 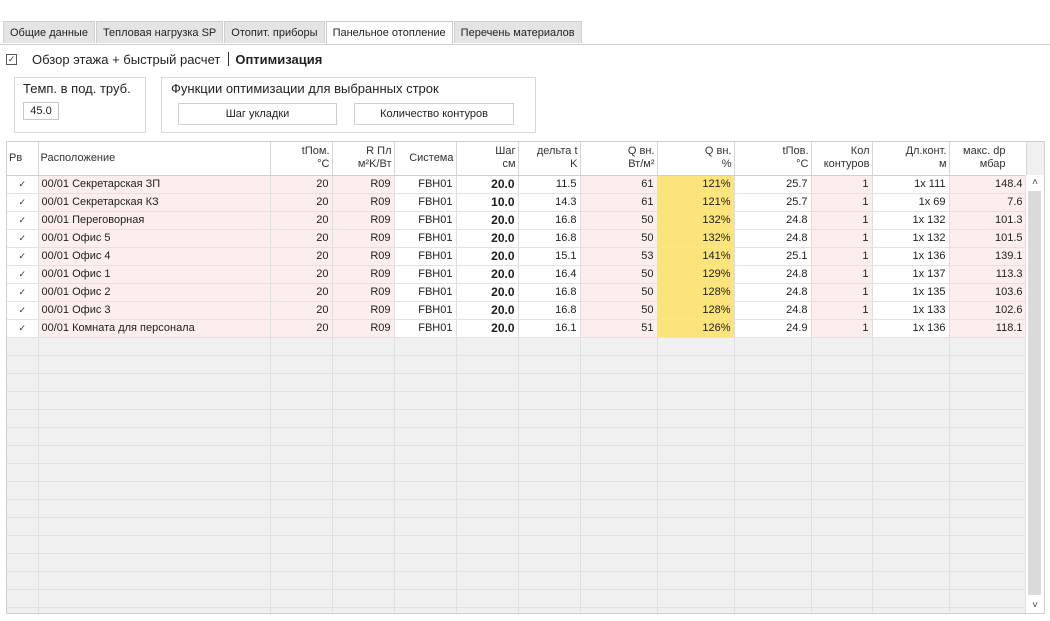 I want to click on col-q-percent: Q вн.%, so click(x=696, y=159).